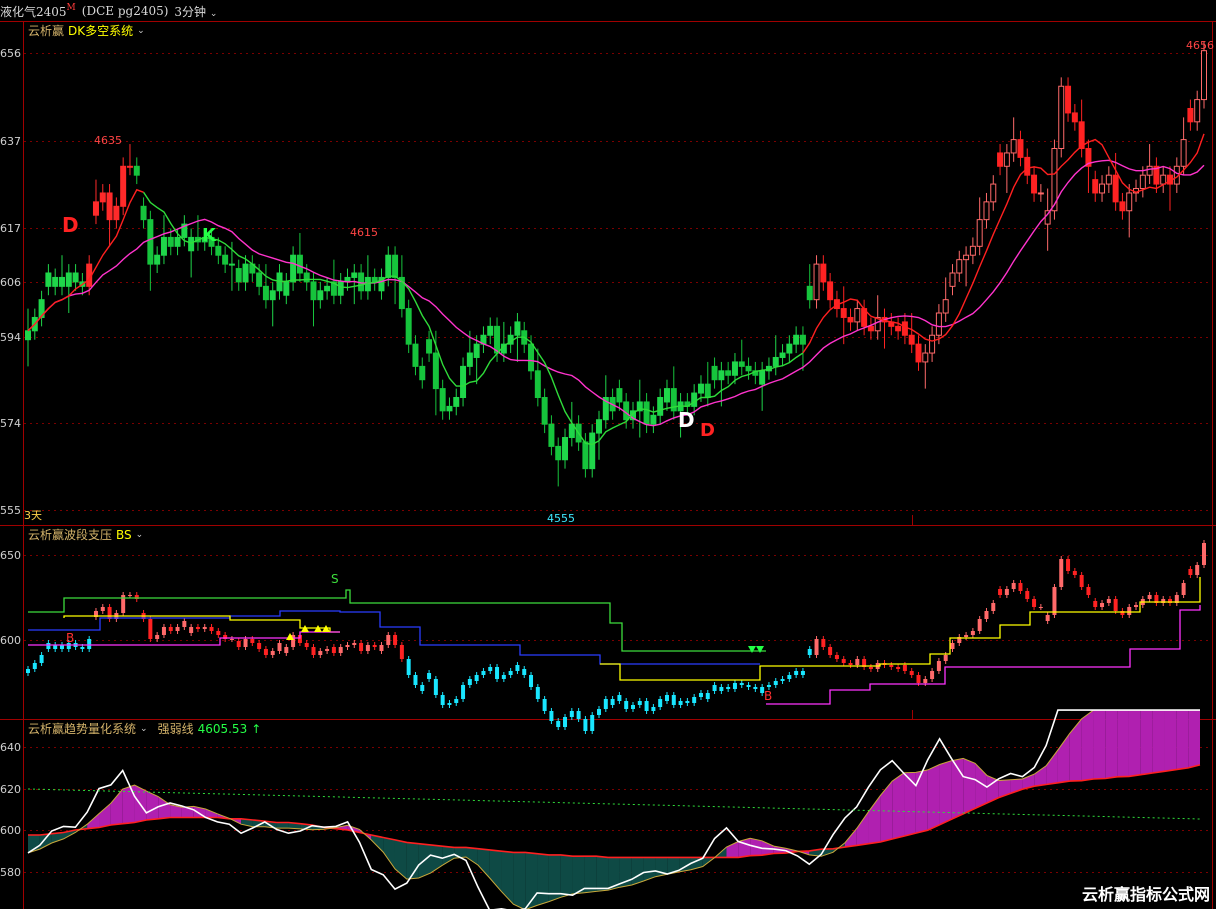 This screenshot has height=909, width=1216. I want to click on panel1-title-prefix: 云析赢, so click(46, 31).